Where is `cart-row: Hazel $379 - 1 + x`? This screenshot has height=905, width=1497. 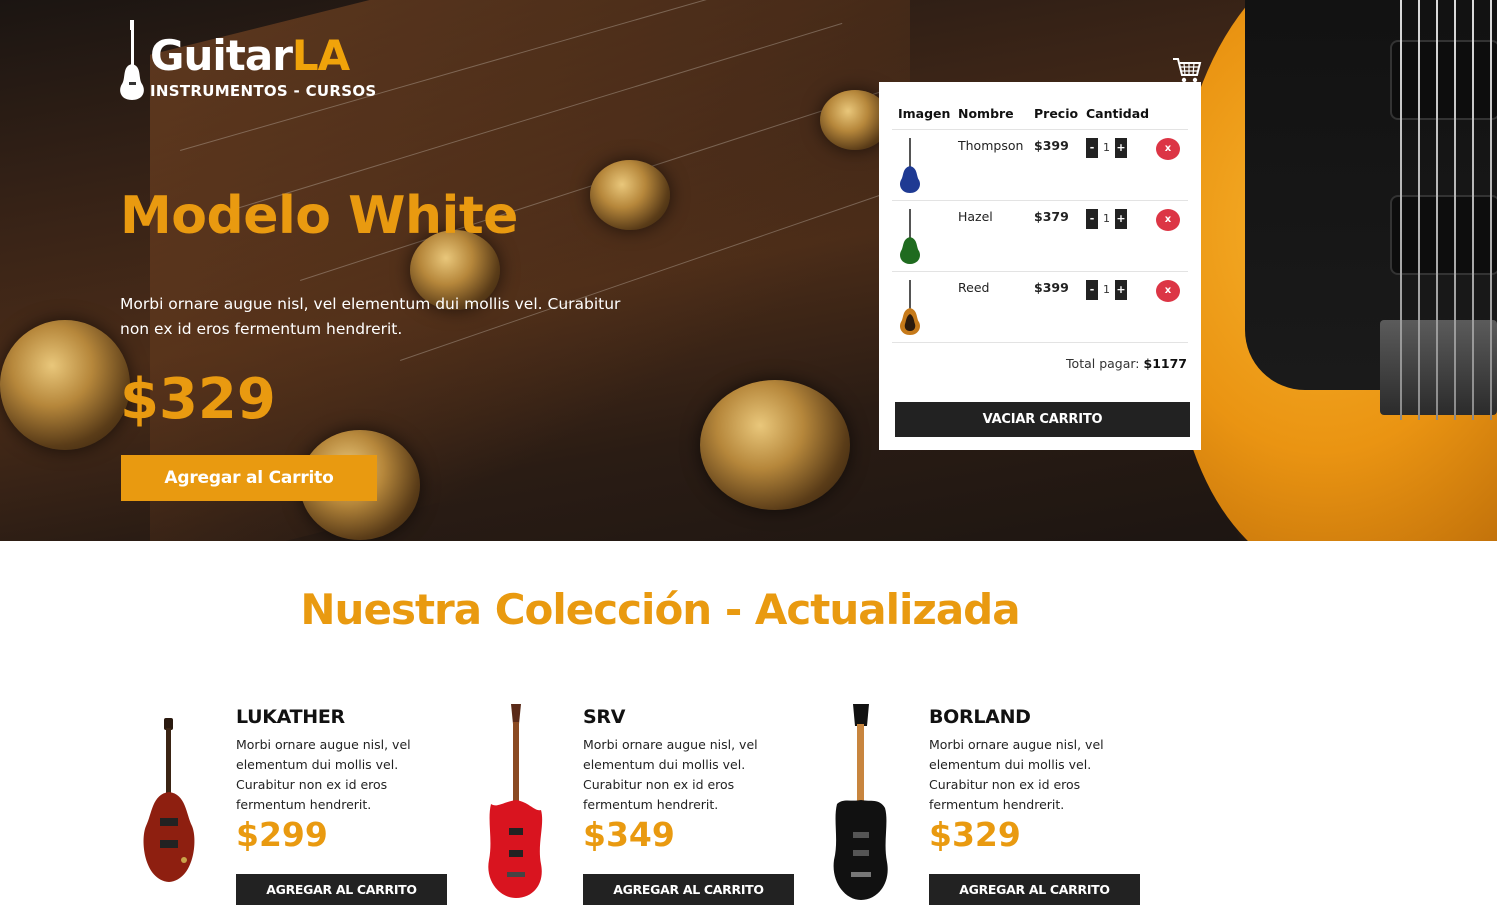 cart-row: Hazel $379 - 1 + x is located at coordinates (1040, 236).